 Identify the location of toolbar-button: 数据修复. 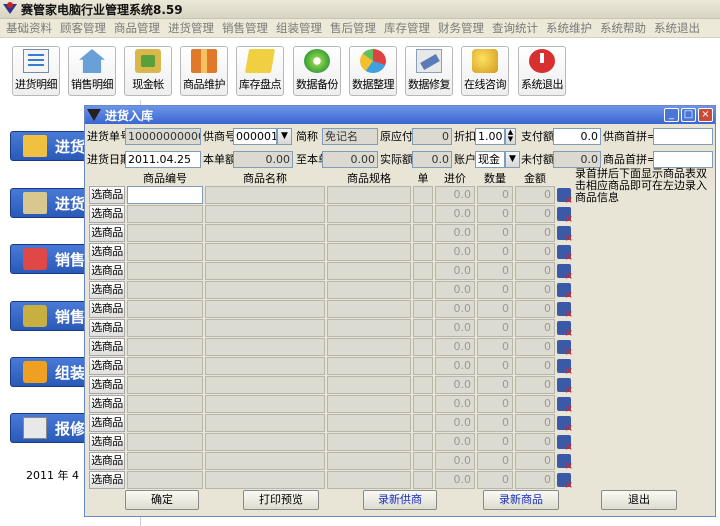
(429, 71).